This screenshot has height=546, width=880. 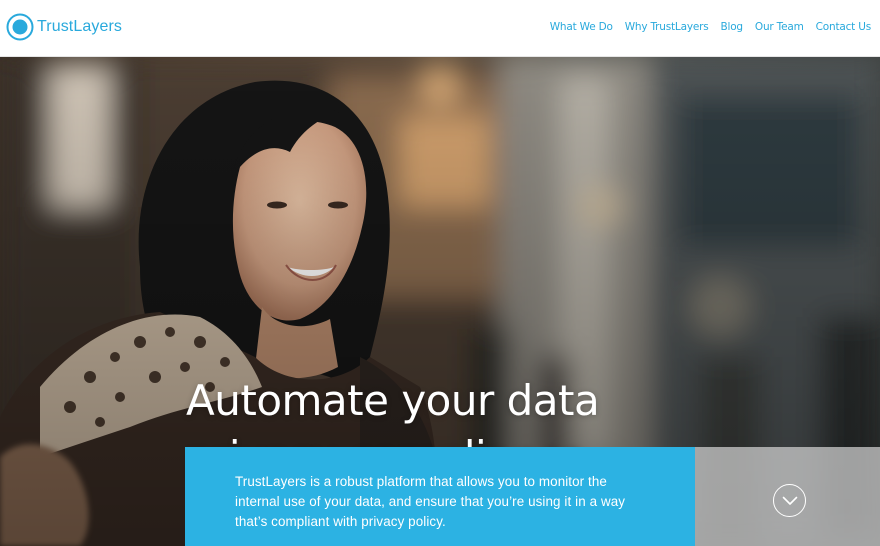 I want to click on chevron-down-icon, so click(x=789, y=500).